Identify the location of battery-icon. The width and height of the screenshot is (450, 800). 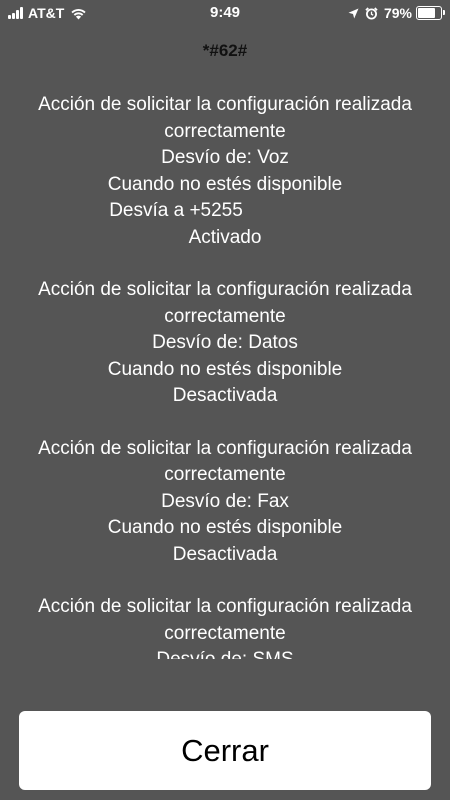
(430, 13).